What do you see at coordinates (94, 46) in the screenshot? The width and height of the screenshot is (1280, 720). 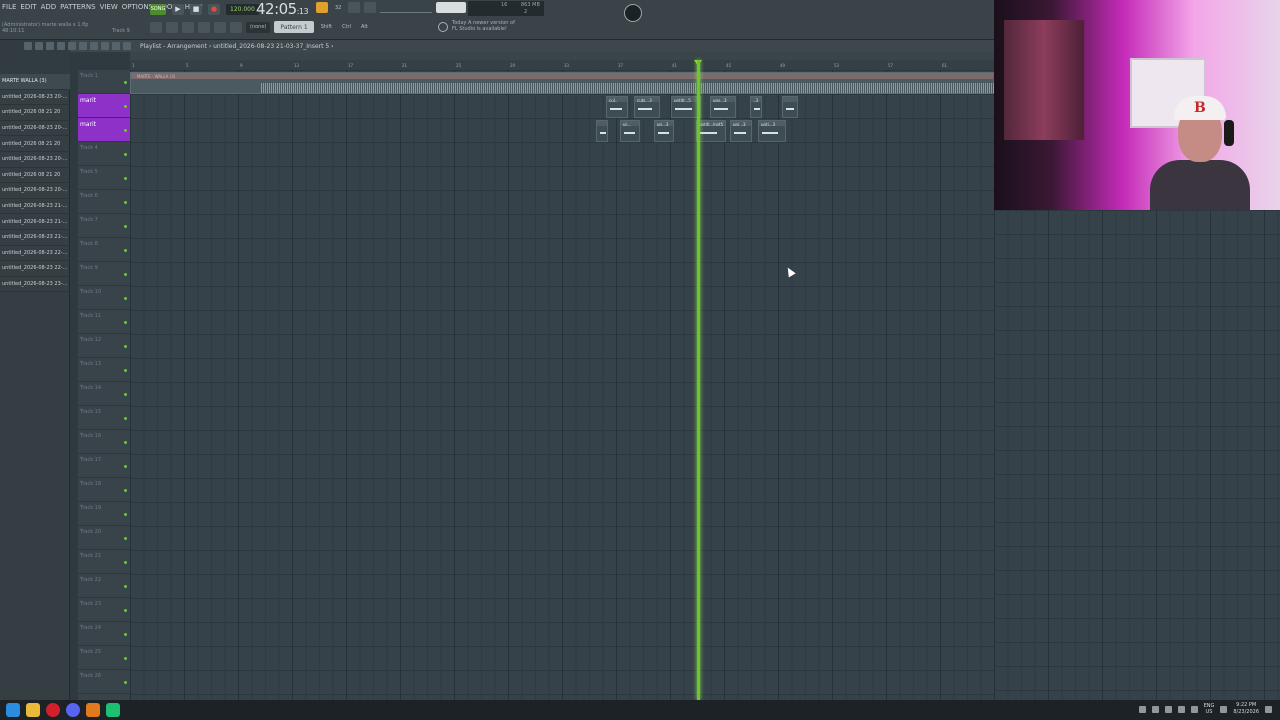 I see `slice-tool-icon` at bounding box center [94, 46].